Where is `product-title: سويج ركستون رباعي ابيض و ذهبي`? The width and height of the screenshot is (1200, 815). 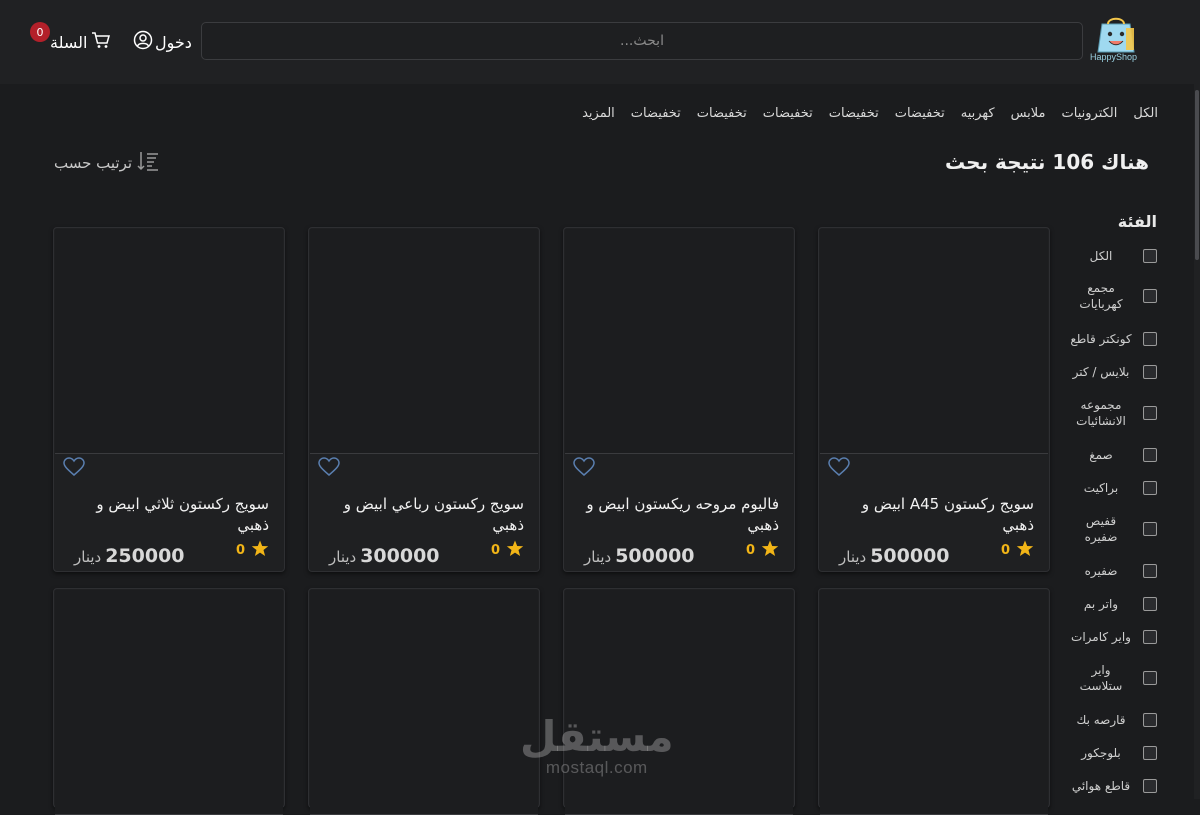 product-title: سويج ركستون رباعي ابيض و ذهبي is located at coordinates (424, 515).